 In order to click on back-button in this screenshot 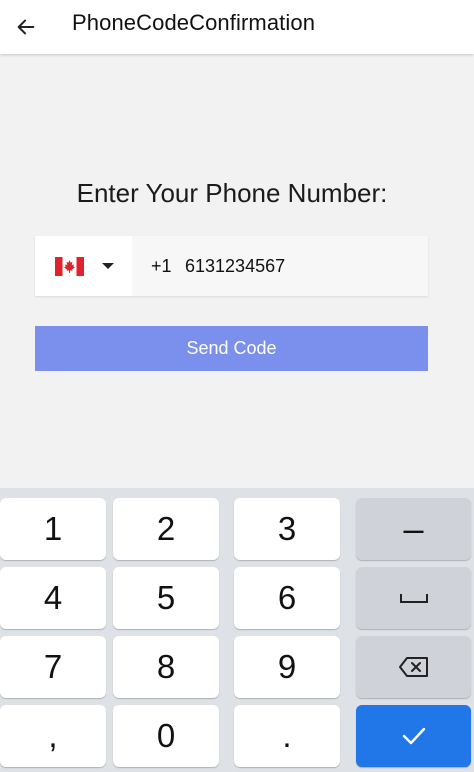, I will do `click(26, 27)`.